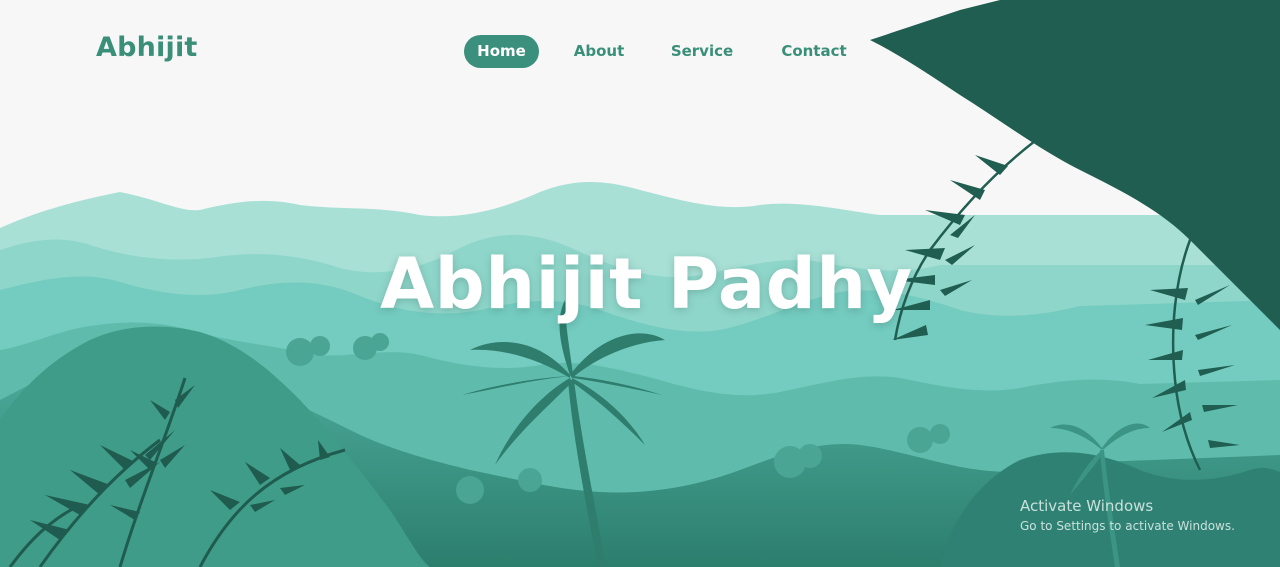 This screenshot has height=567, width=1280. What do you see at coordinates (1127, 526) in the screenshot?
I see `watermark-subtitle: Go to Settings to activate Windows.` at bounding box center [1127, 526].